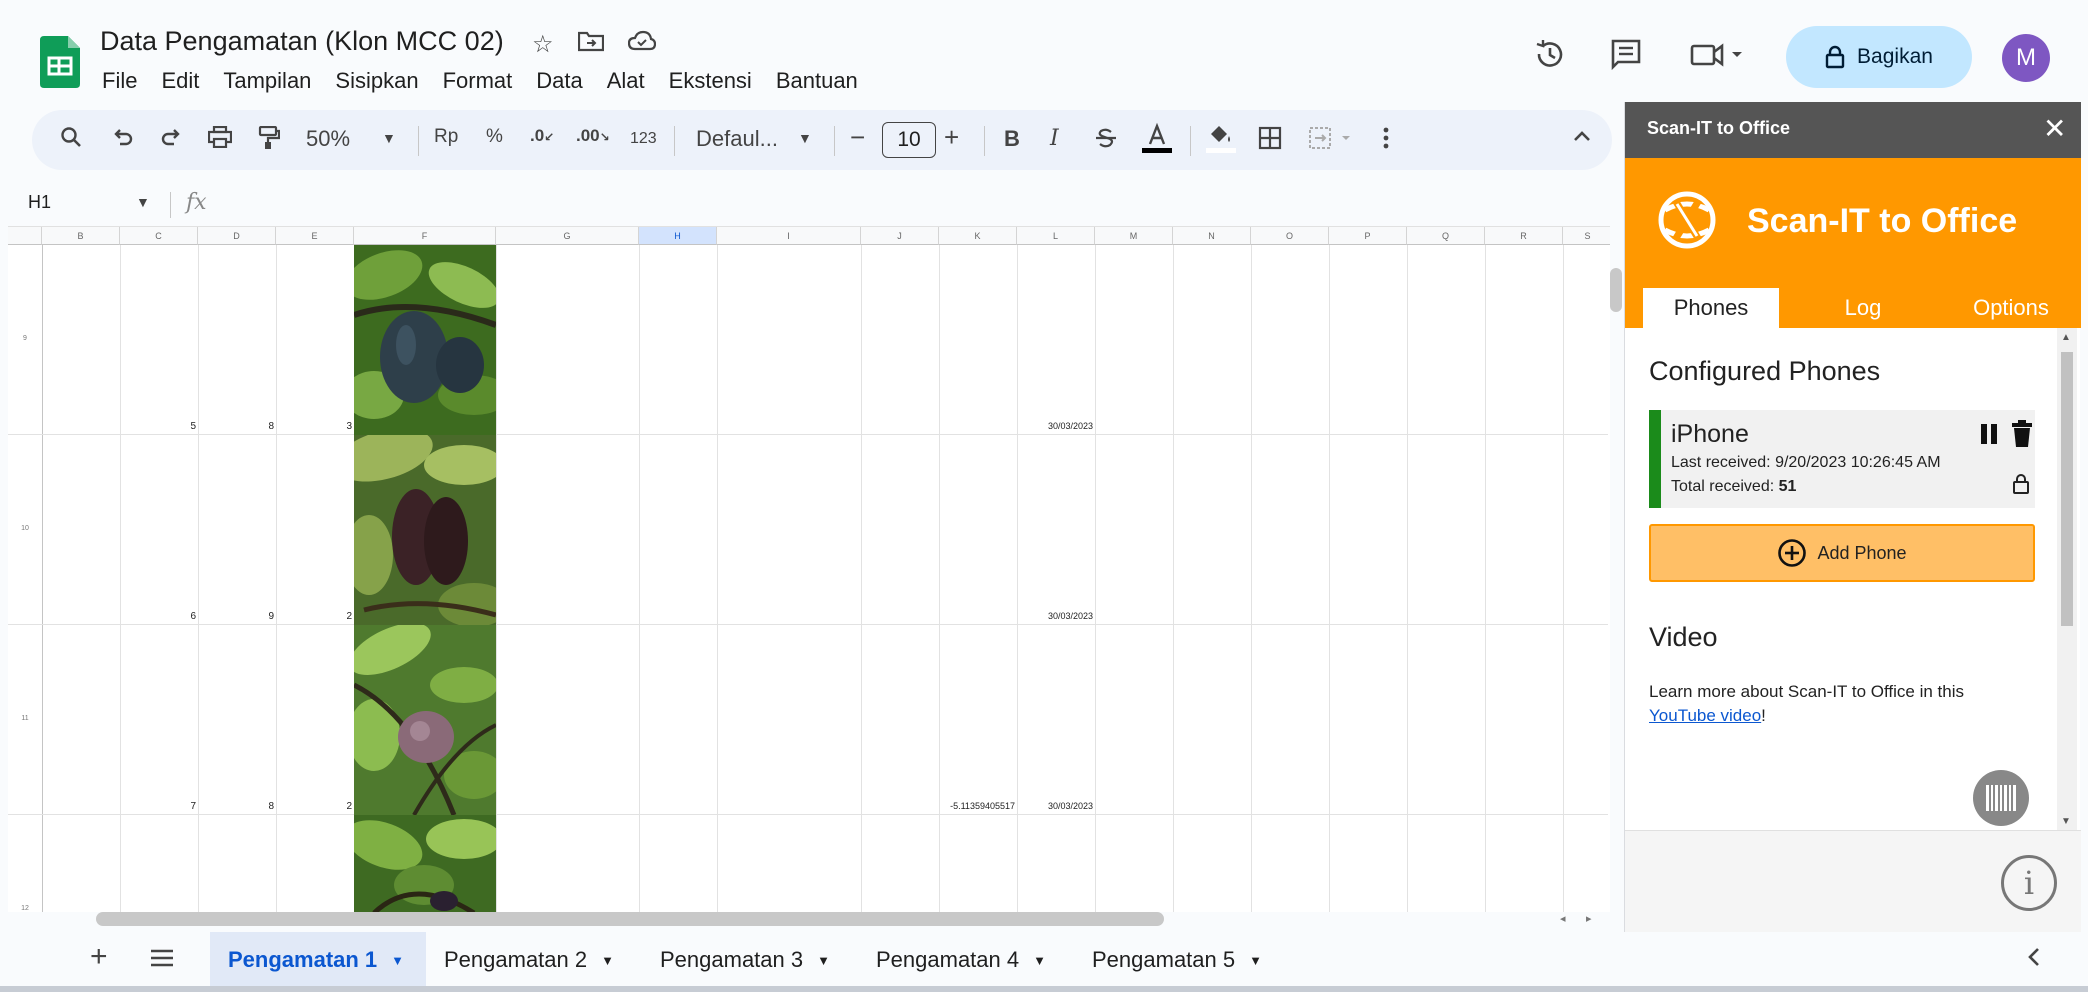 This screenshot has height=992, width=2088. Describe the element at coordinates (1212, 236) in the screenshot. I see `column-header: N` at that location.